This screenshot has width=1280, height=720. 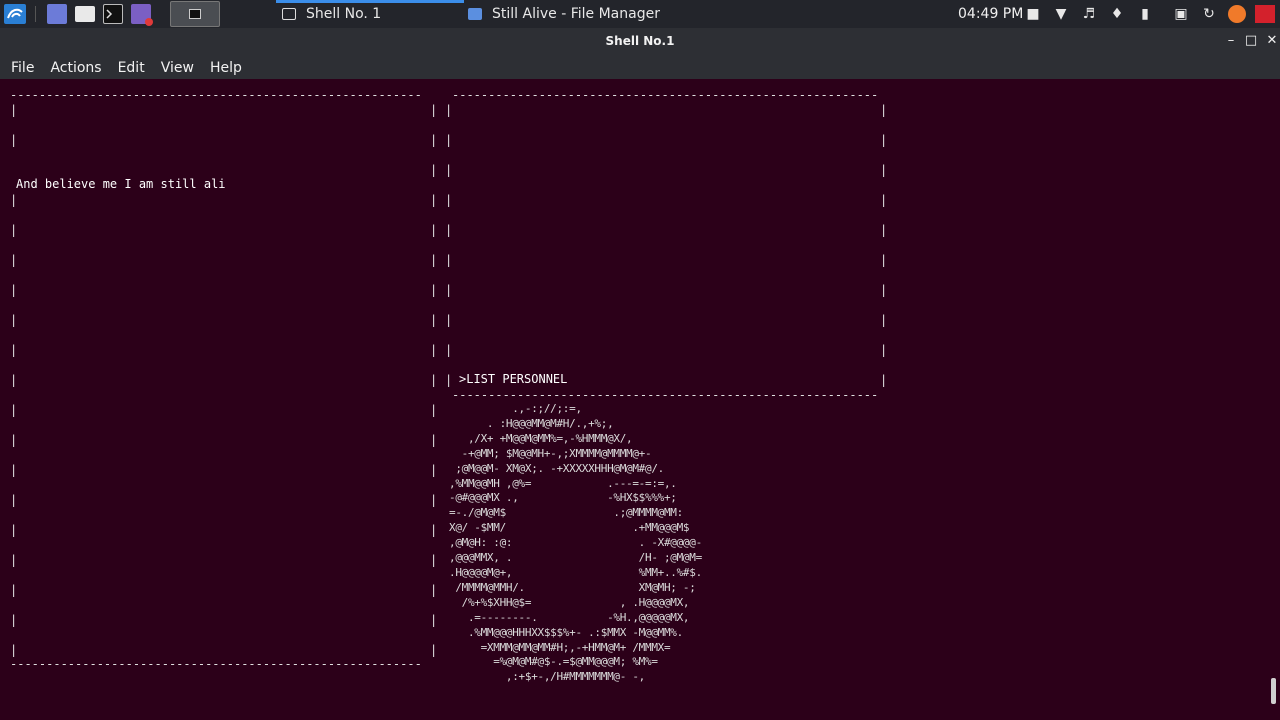 What do you see at coordinates (1274, 399) in the screenshot?
I see `scrollbar-track` at bounding box center [1274, 399].